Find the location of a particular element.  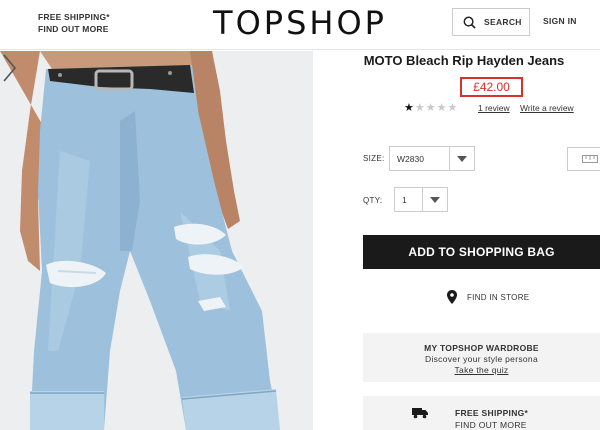

size-guide-button is located at coordinates (583, 159).